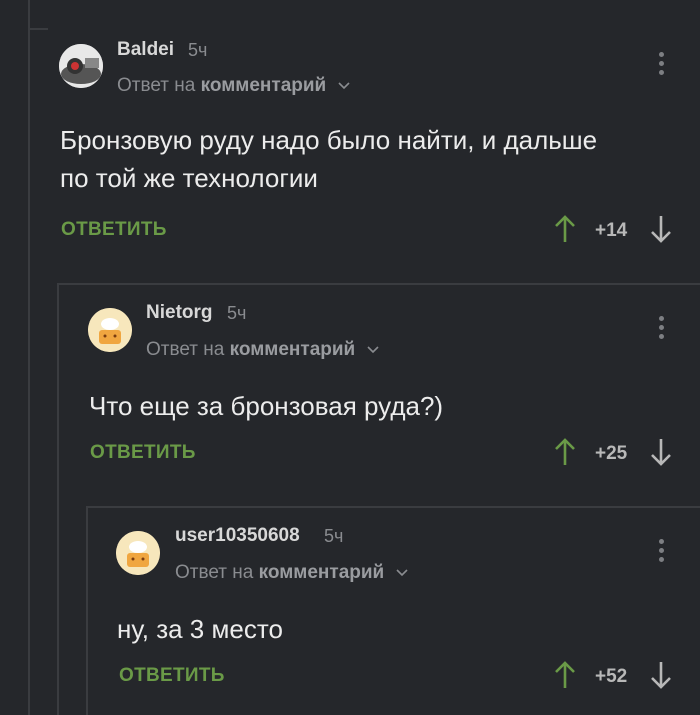 This screenshot has width=700, height=715. What do you see at coordinates (611, 230) in the screenshot?
I see `score: +14` at bounding box center [611, 230].